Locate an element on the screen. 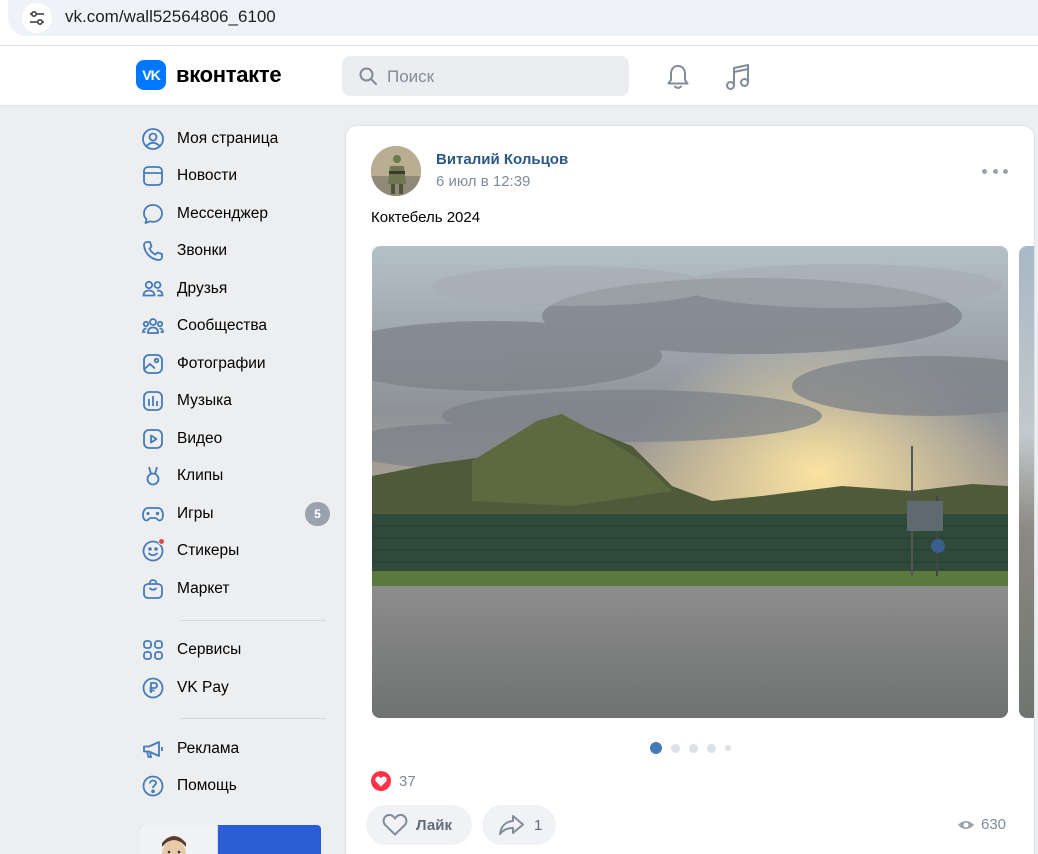 The width and height of the screenshot is (1038, 854). help-icon is located at coordinates (153, 786).